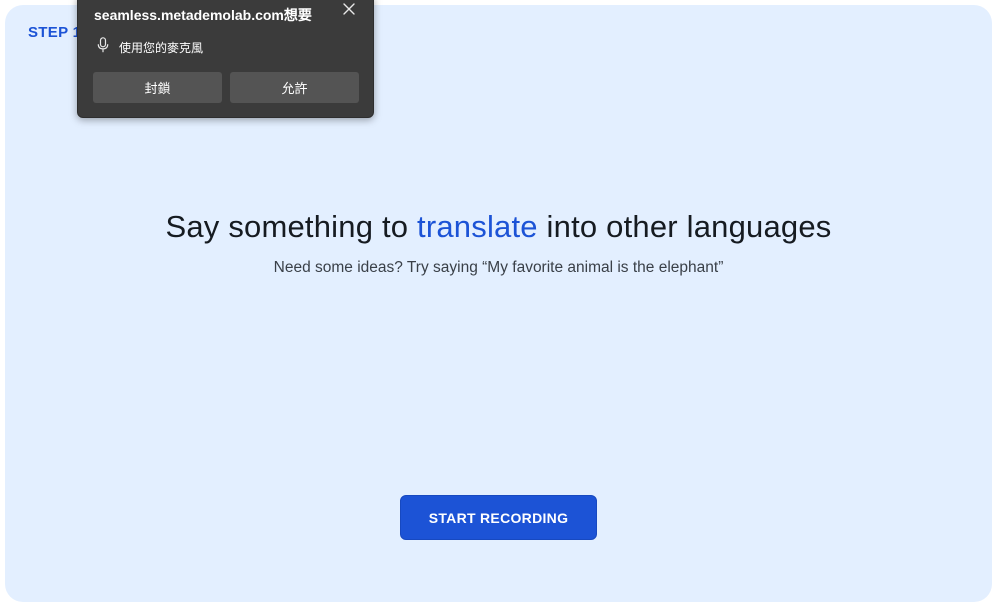 The width and height of the screenshot is (1000, 602). I want to click on permission-description: 使用您的麥克風, so click(161, 48).